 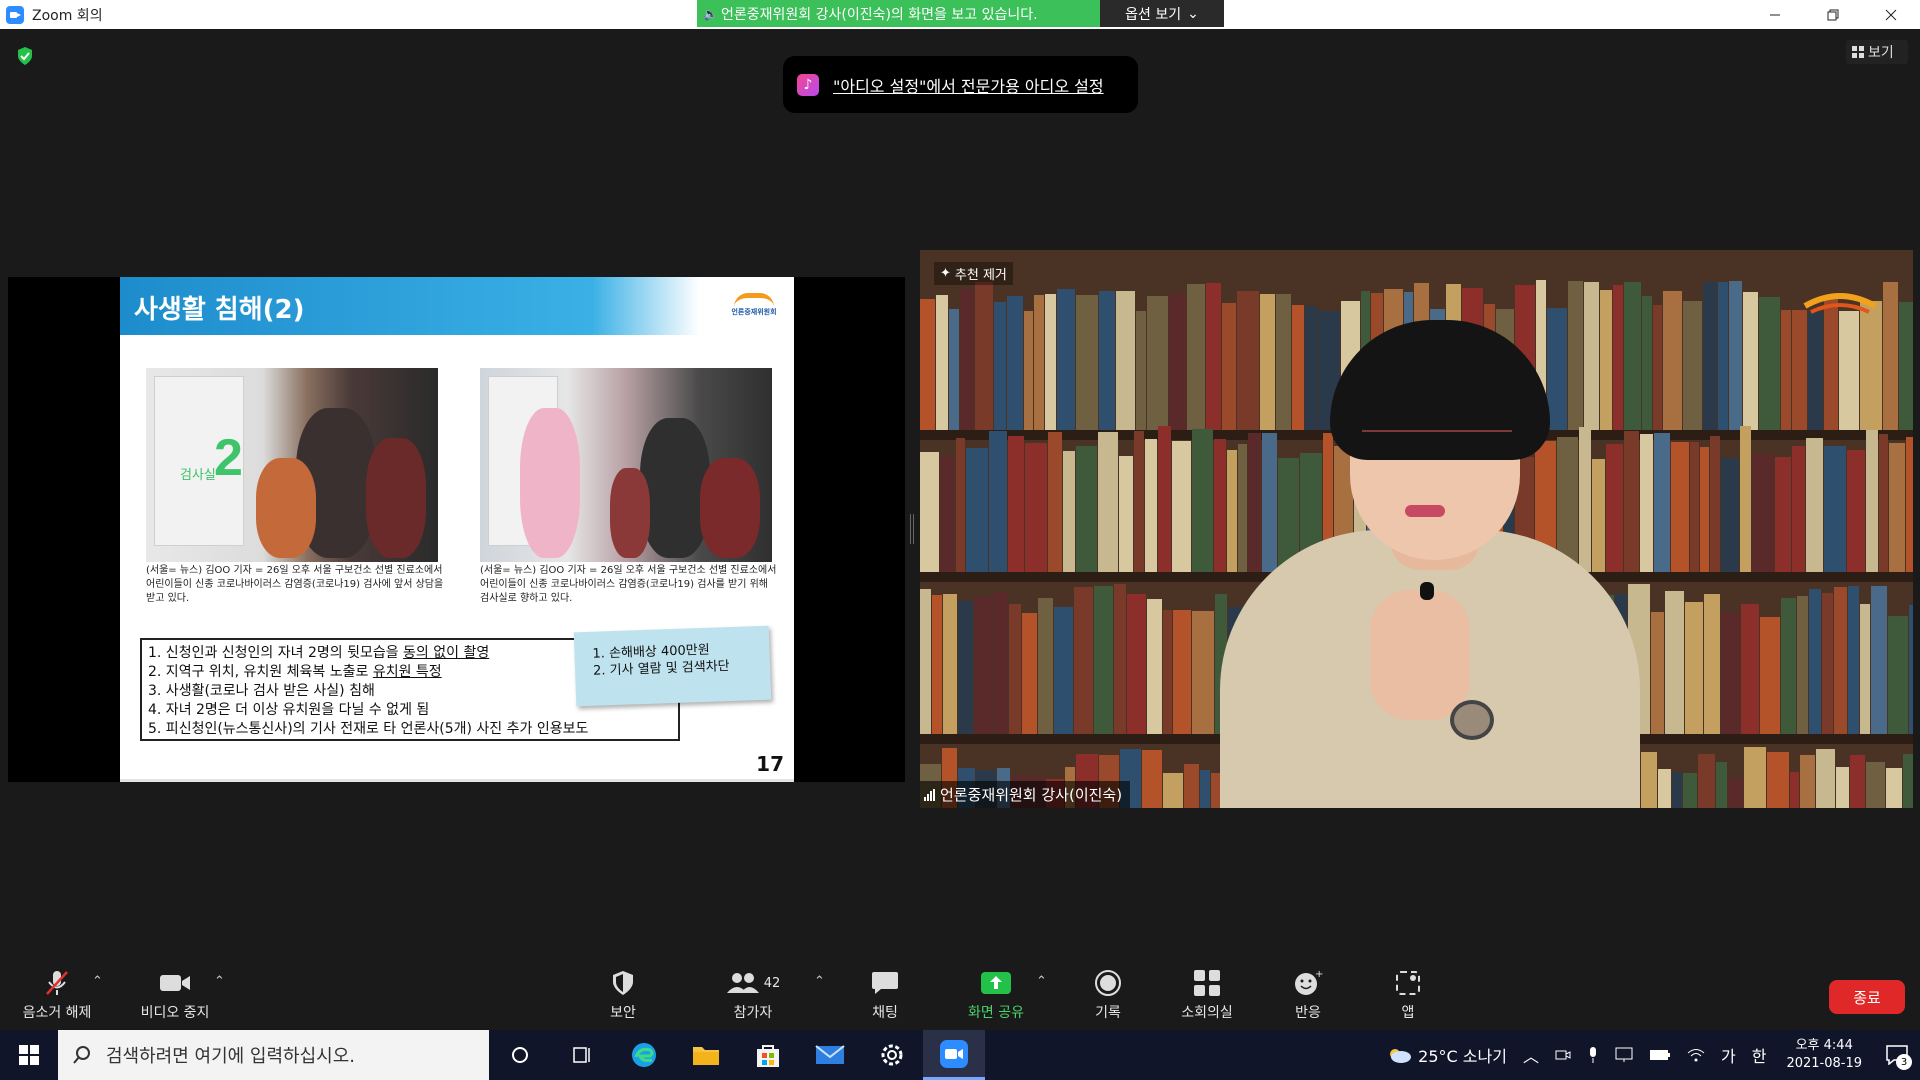 I want to click on slide-title: 사생활 침해(2), so click(x=219, y=310).